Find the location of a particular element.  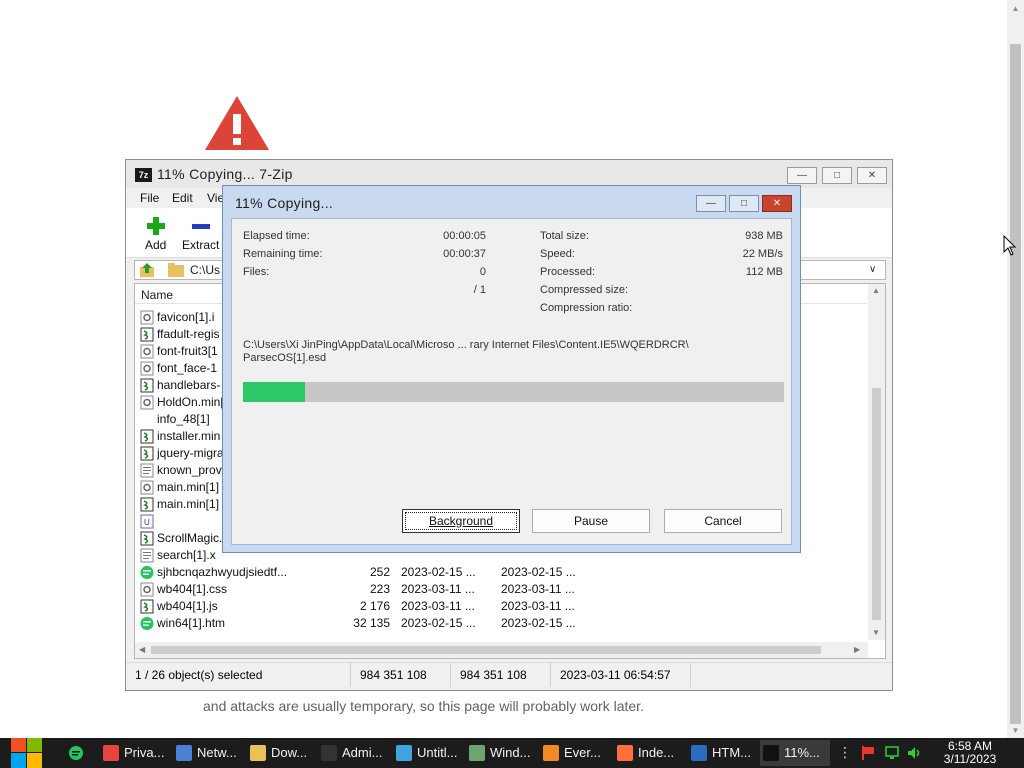

maximize-button: □ is located at coordinates (837, 175).